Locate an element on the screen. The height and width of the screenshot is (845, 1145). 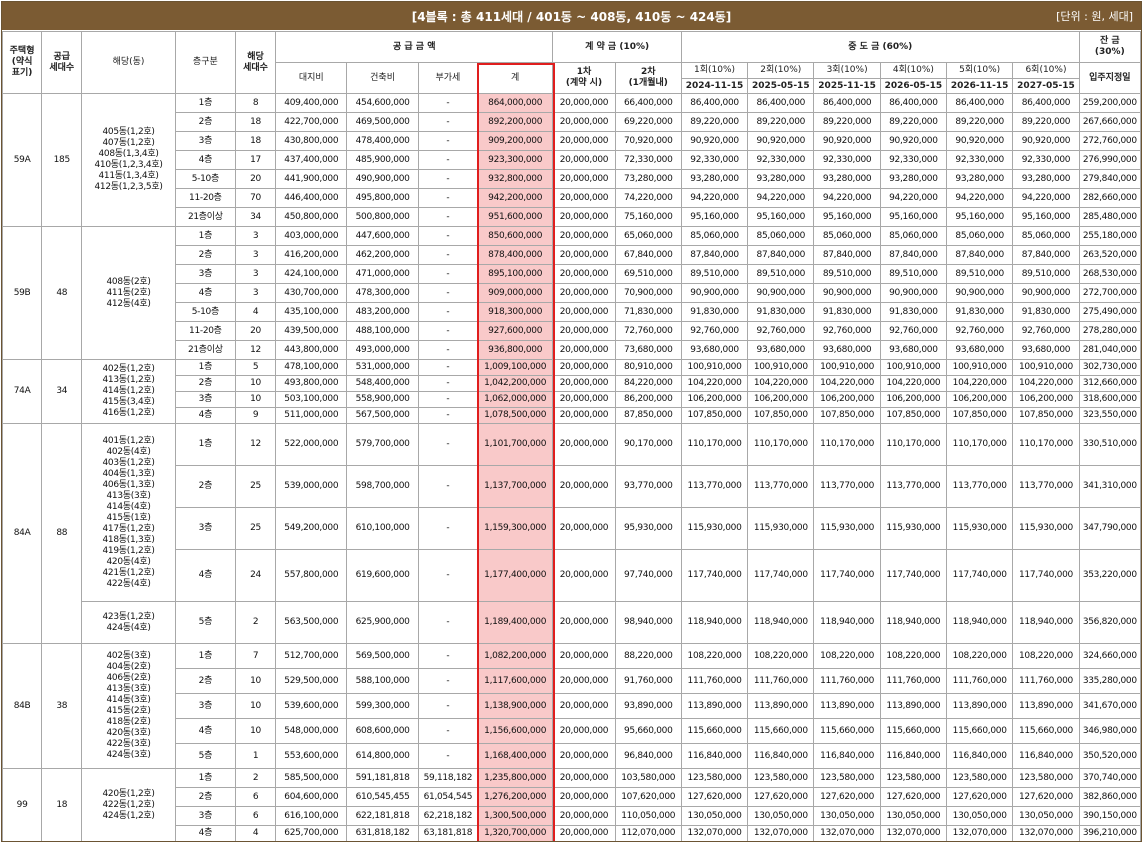
contract-deposit-2: 70,900,000 is located at coordinates (648, 293).